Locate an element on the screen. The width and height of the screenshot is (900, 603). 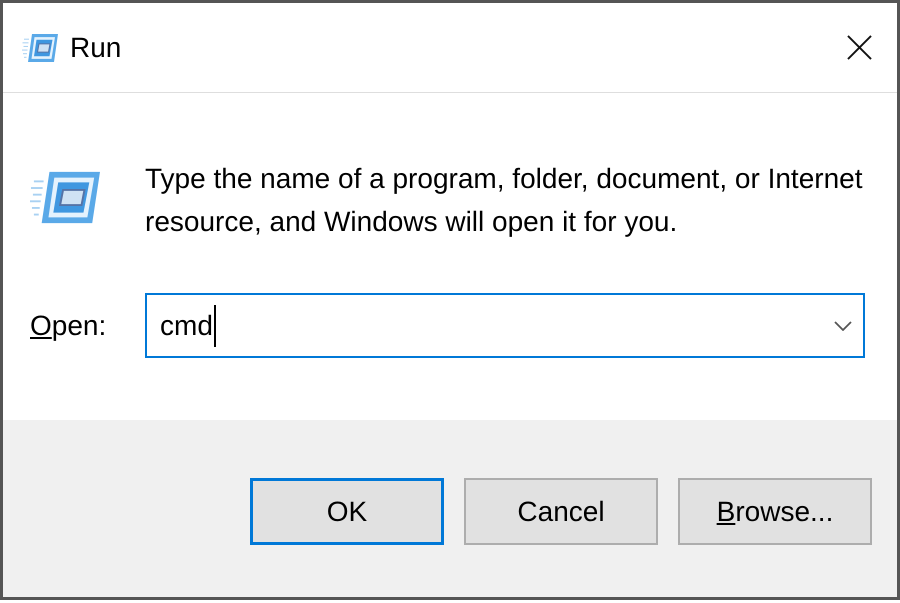
text-cursor-icon is located at coordinates (215, 325).